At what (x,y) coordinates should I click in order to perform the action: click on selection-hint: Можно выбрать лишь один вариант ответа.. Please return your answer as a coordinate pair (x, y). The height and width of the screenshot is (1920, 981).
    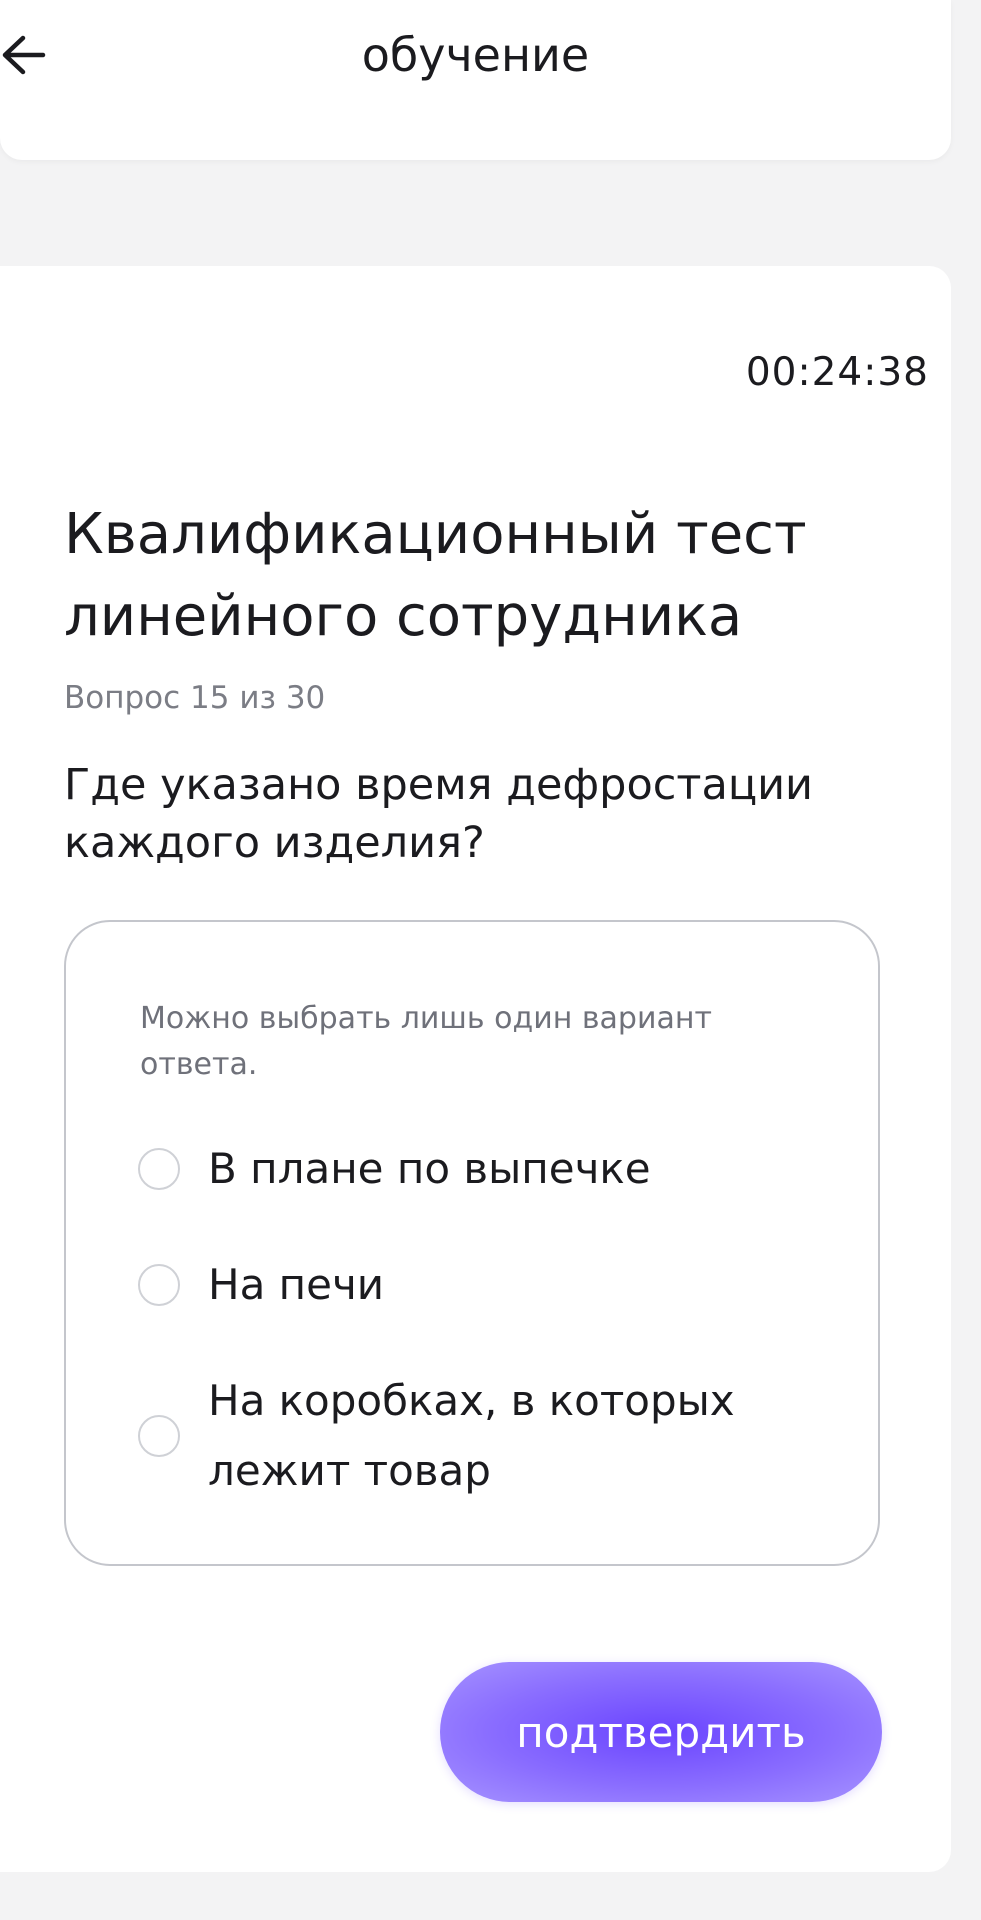
    Looking at the image, I should click on (426, 1041).